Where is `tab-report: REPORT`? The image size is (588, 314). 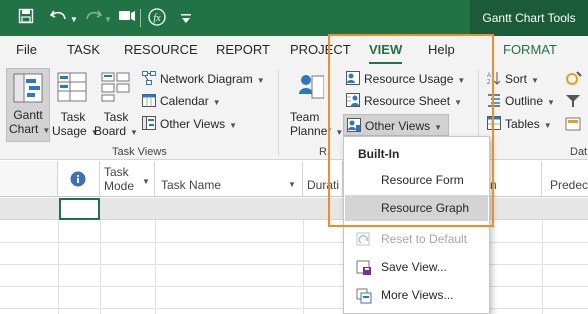
tab-report: REPORT is located at coordinates (243, 50).